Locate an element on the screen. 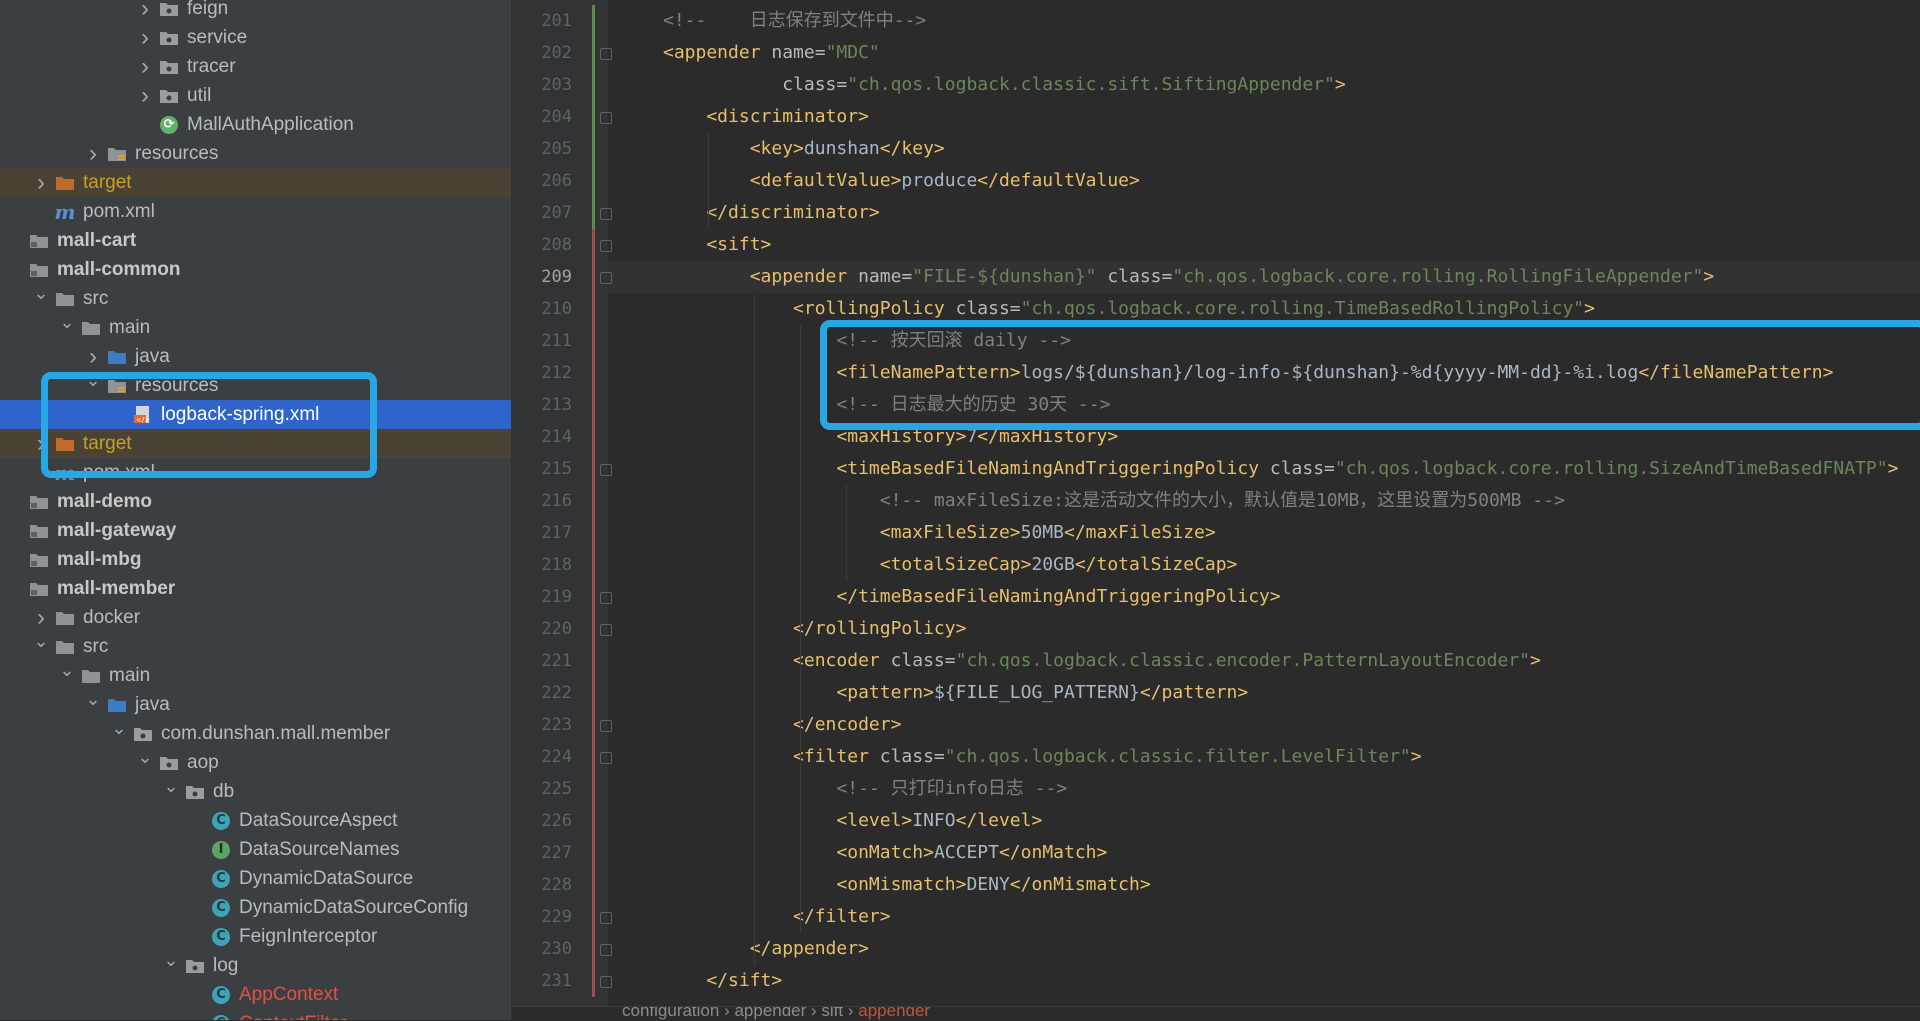  code-token: name= is located at coordinates (880, 276).